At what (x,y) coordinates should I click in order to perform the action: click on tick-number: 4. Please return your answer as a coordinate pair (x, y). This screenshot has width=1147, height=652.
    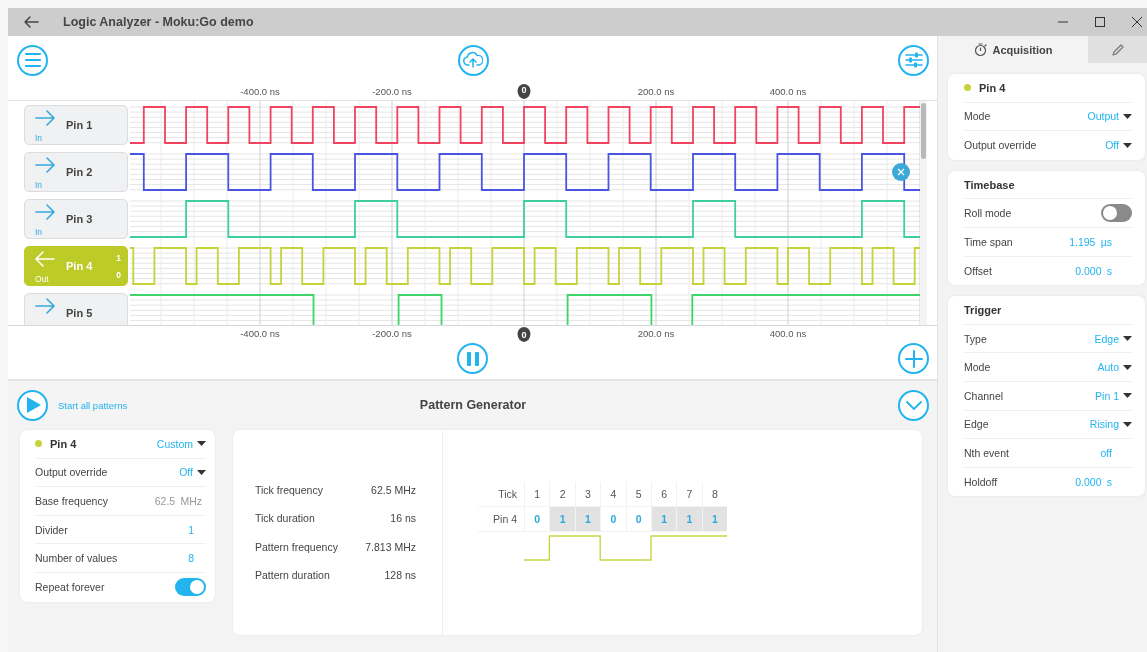
    Looking at the image, I should click on (613, 494).